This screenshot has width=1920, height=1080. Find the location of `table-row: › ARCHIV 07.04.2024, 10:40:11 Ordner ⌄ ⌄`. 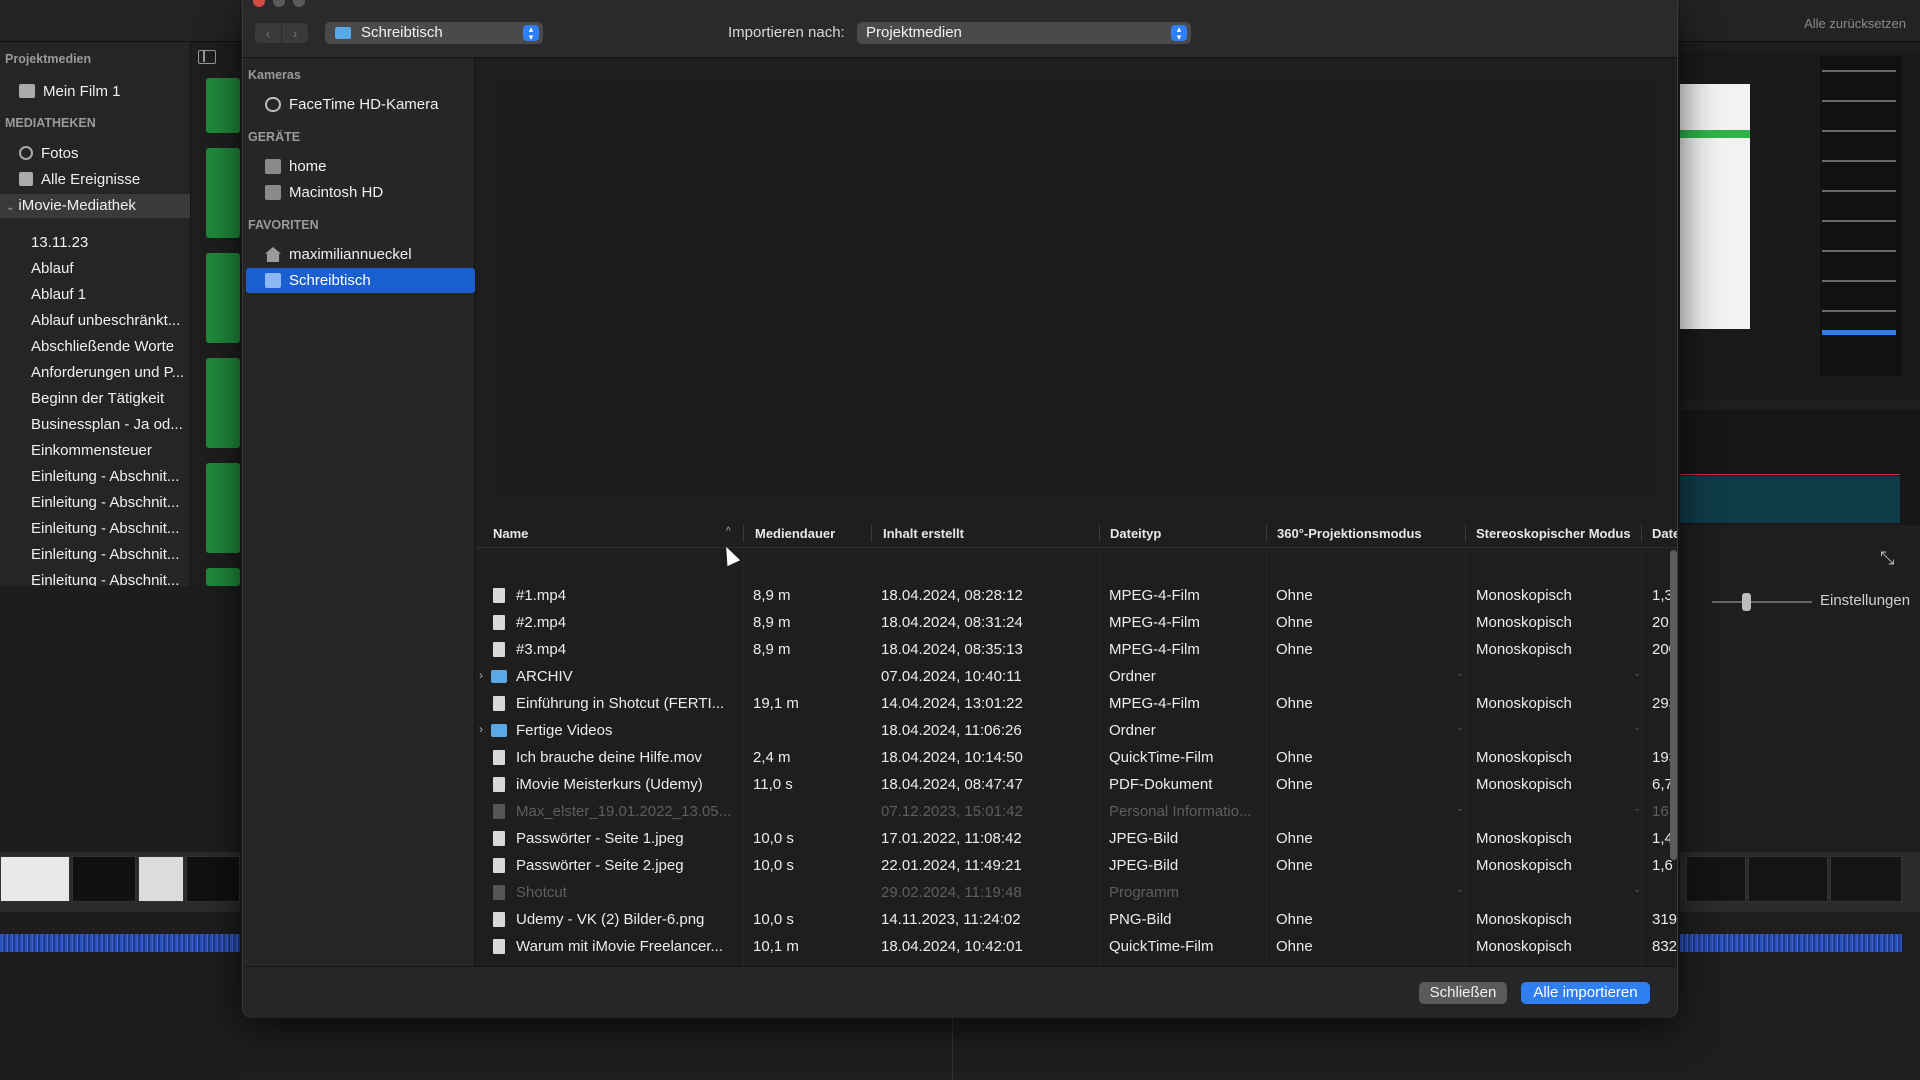

table-row: › ARCHIV 07.04.2024, 10:40:11 Ordner ⌄ ⌄ is located at coordinates (1076, 676).